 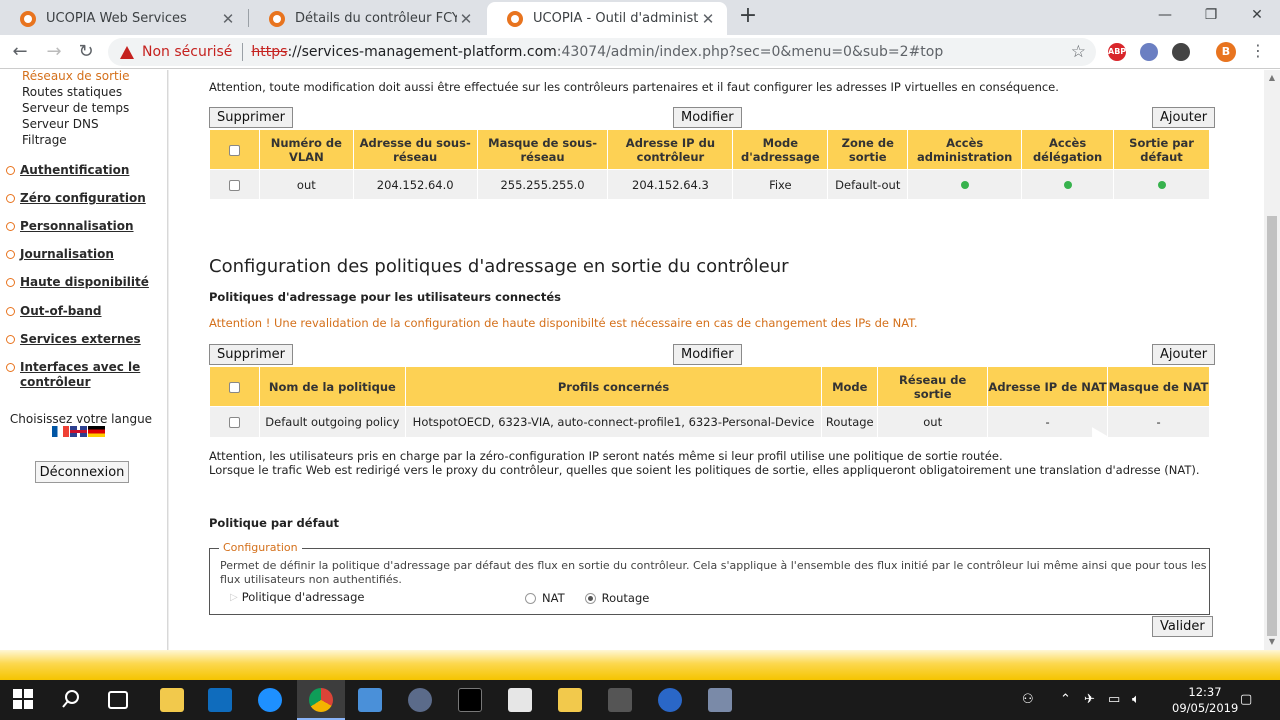 What do you see at coordinates (1165, 16) in the screenshot?
I see `minimize-icon: —` at bounding box center [1165, 16].